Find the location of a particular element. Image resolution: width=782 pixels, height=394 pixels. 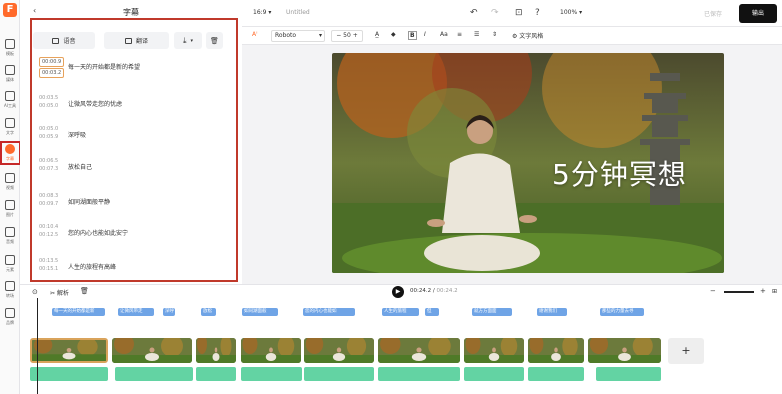

subtitle-text: 您的内心也能如此安宁 is located at coordinates (98, 232).